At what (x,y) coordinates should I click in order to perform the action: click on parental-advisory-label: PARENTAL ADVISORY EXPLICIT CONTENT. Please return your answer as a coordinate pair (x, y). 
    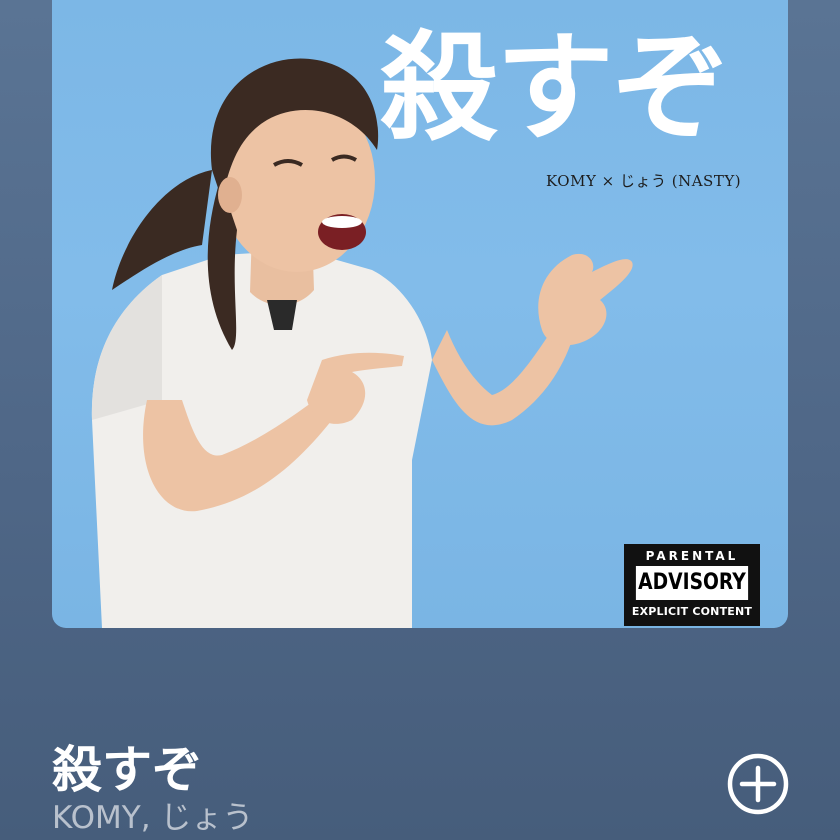
    Looking at the image, I should click on (692, 585).